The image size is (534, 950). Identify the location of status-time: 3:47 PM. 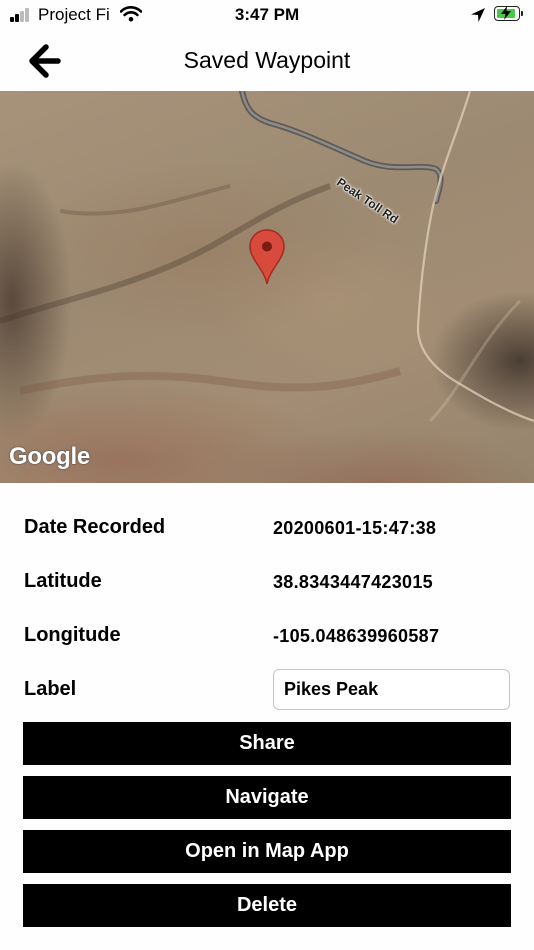
(267, 14).